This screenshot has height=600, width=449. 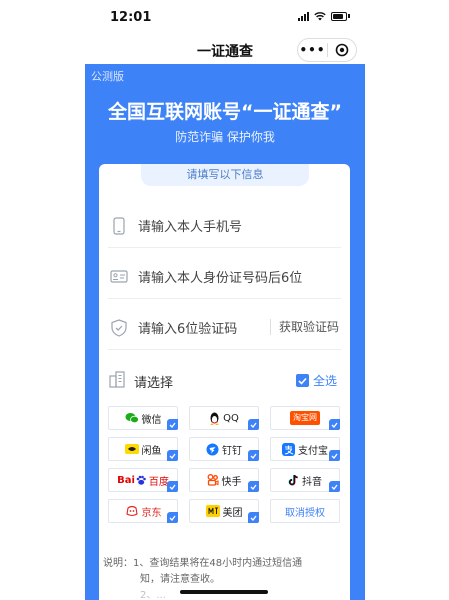 What do you see at coordinates (225, 137) in the screenshot?
I see `banner-slogan: 防范诈骗 保护你我` at bounding box center [225, 137].